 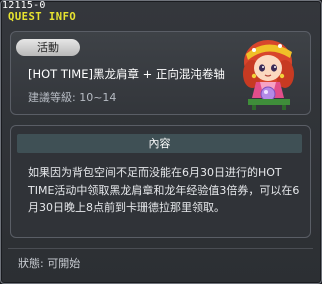 I want to click on quest-id: 12115-0, so click(x=24, y=5).